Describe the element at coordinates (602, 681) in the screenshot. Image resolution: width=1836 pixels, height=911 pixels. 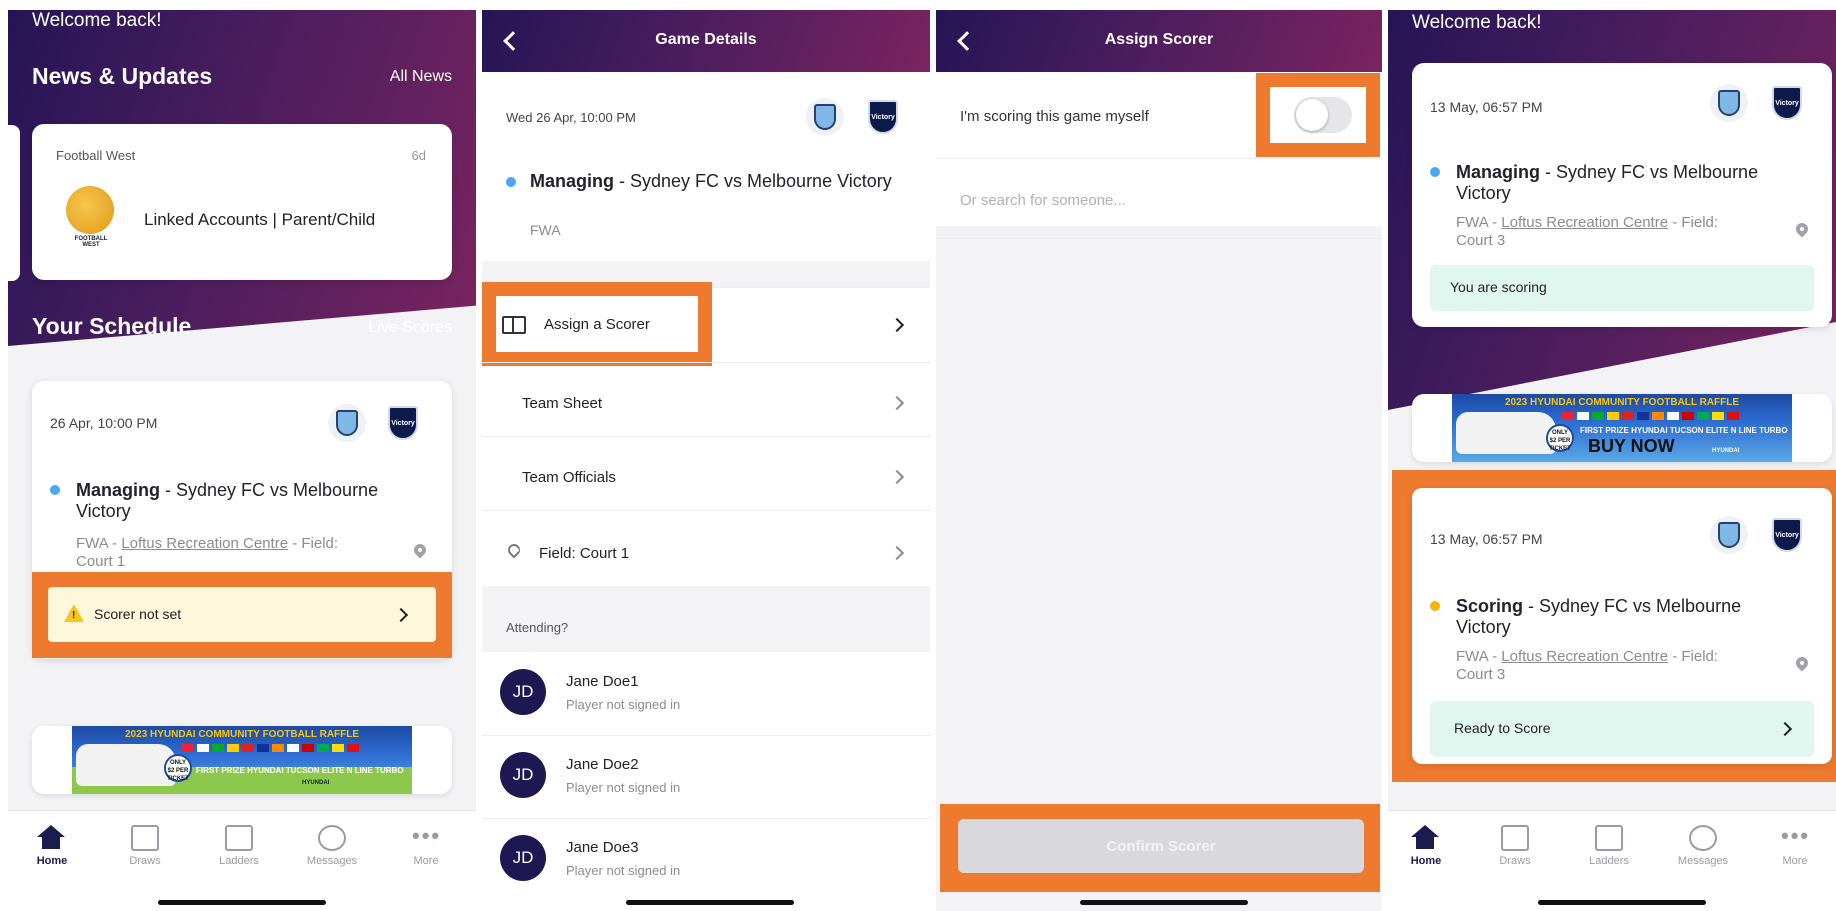
I see `player-name: Jane Doe1` at that location.